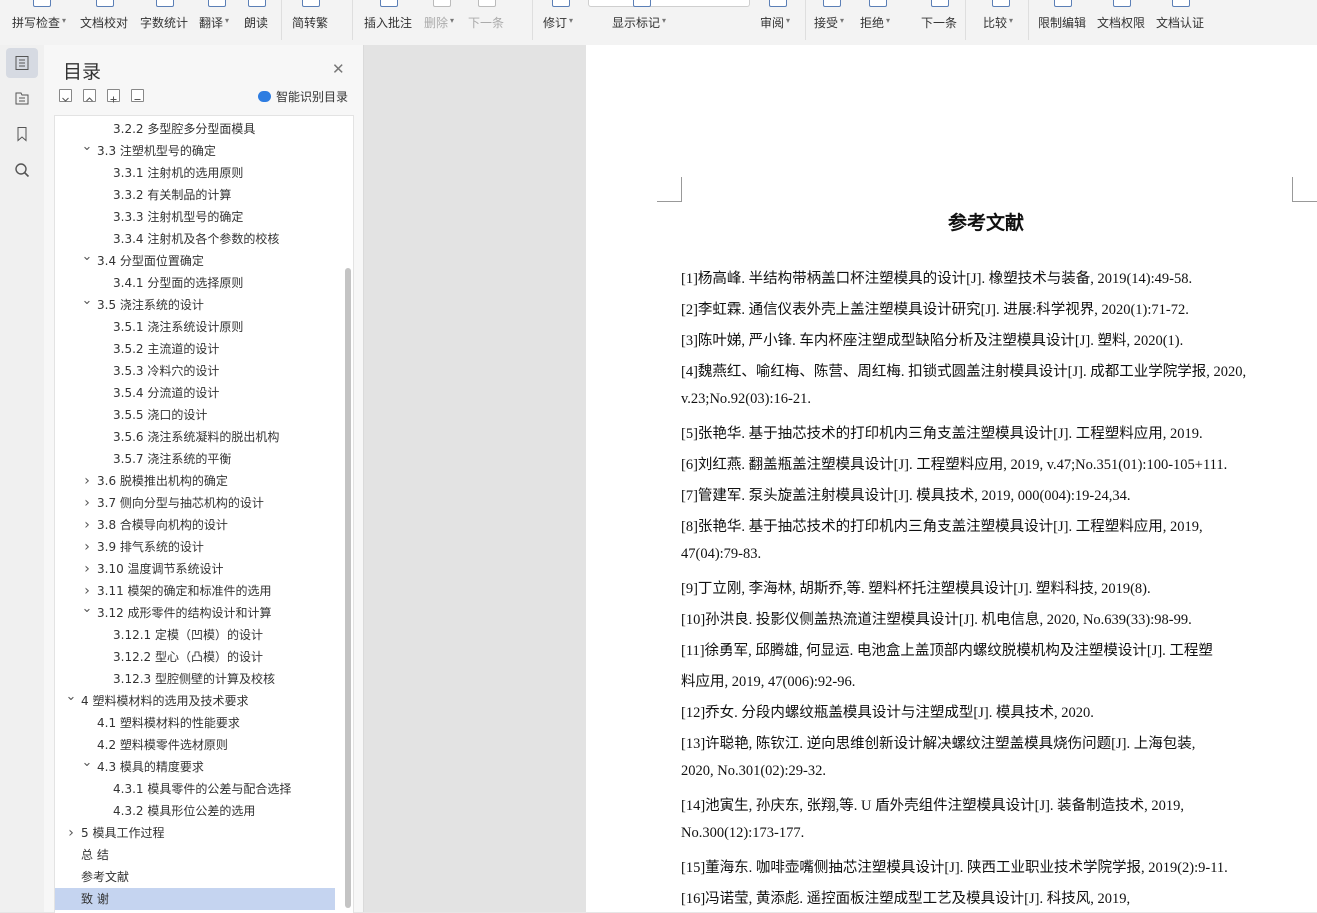 This screenshot has width=1317, height=913. What do you see at coordinates (22, 170) in the screenshot?
I see `search-icon` at bounding box center [22, 170].